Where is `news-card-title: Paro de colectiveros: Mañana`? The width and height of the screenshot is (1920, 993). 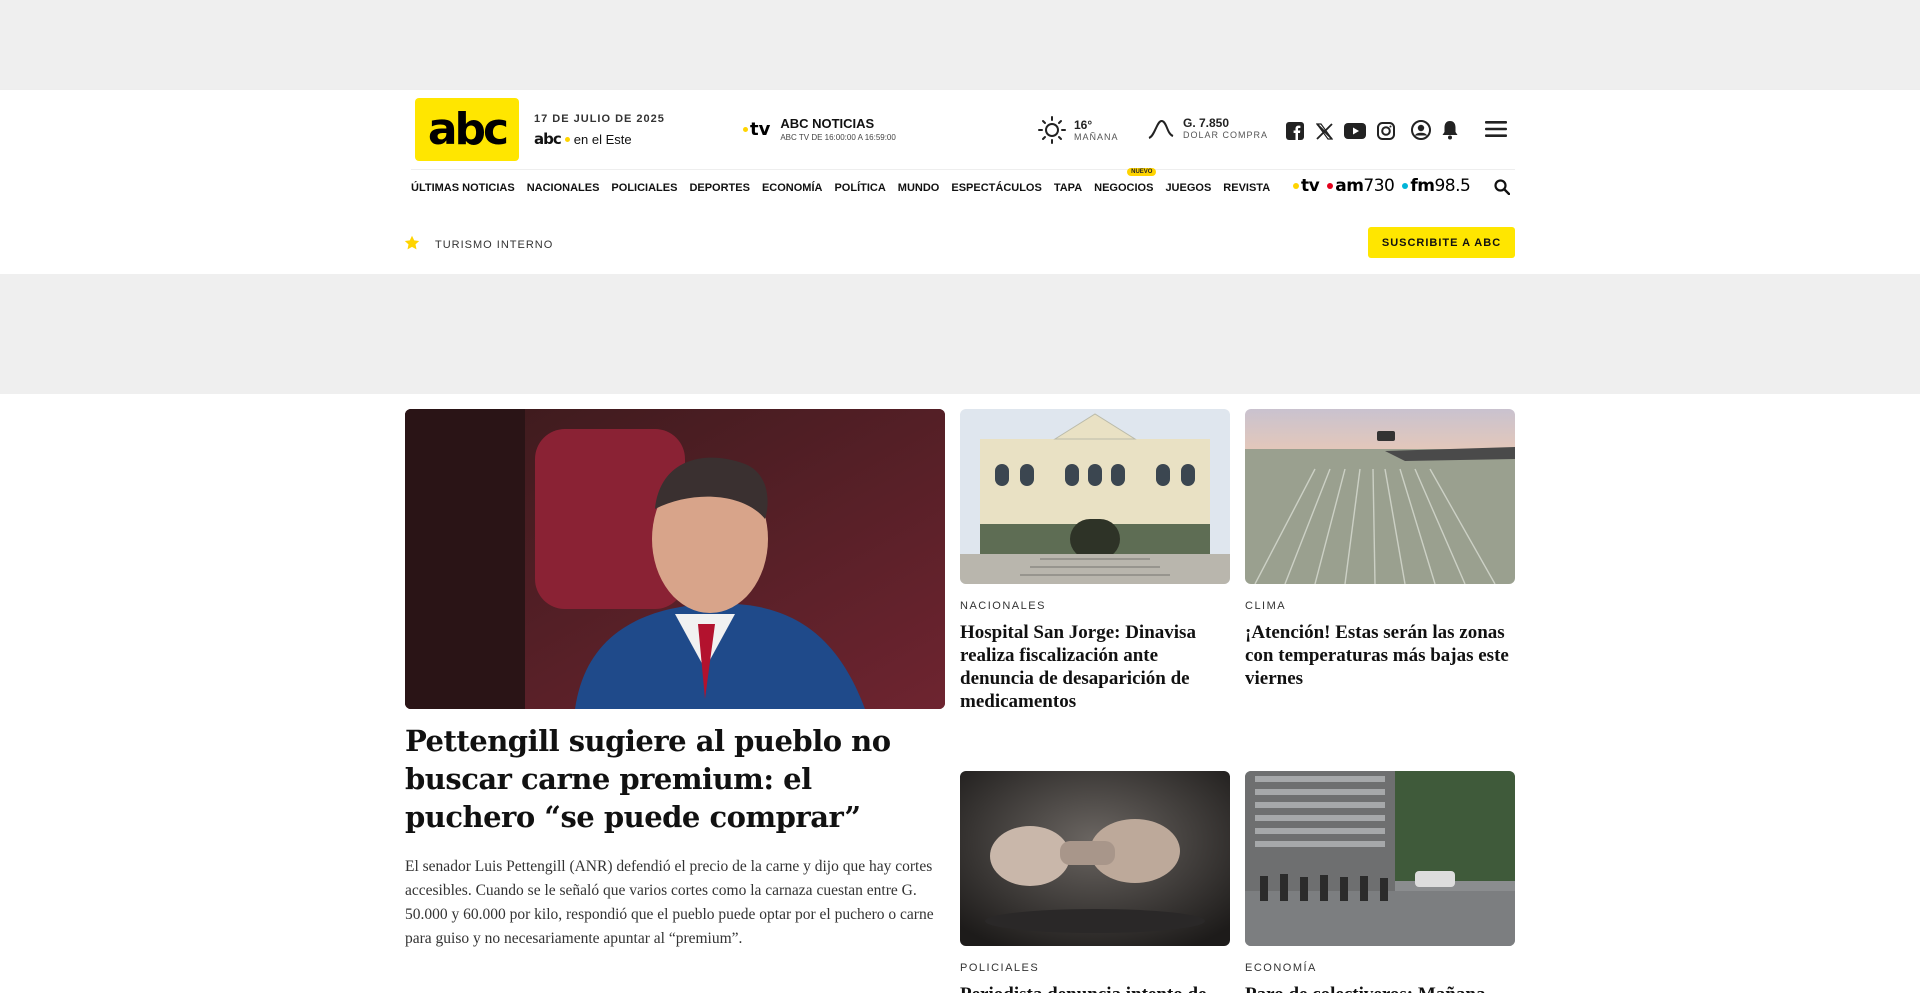 news-card-title: Paro de colectiveros: Mañana is located at coordinates (1380, 988).